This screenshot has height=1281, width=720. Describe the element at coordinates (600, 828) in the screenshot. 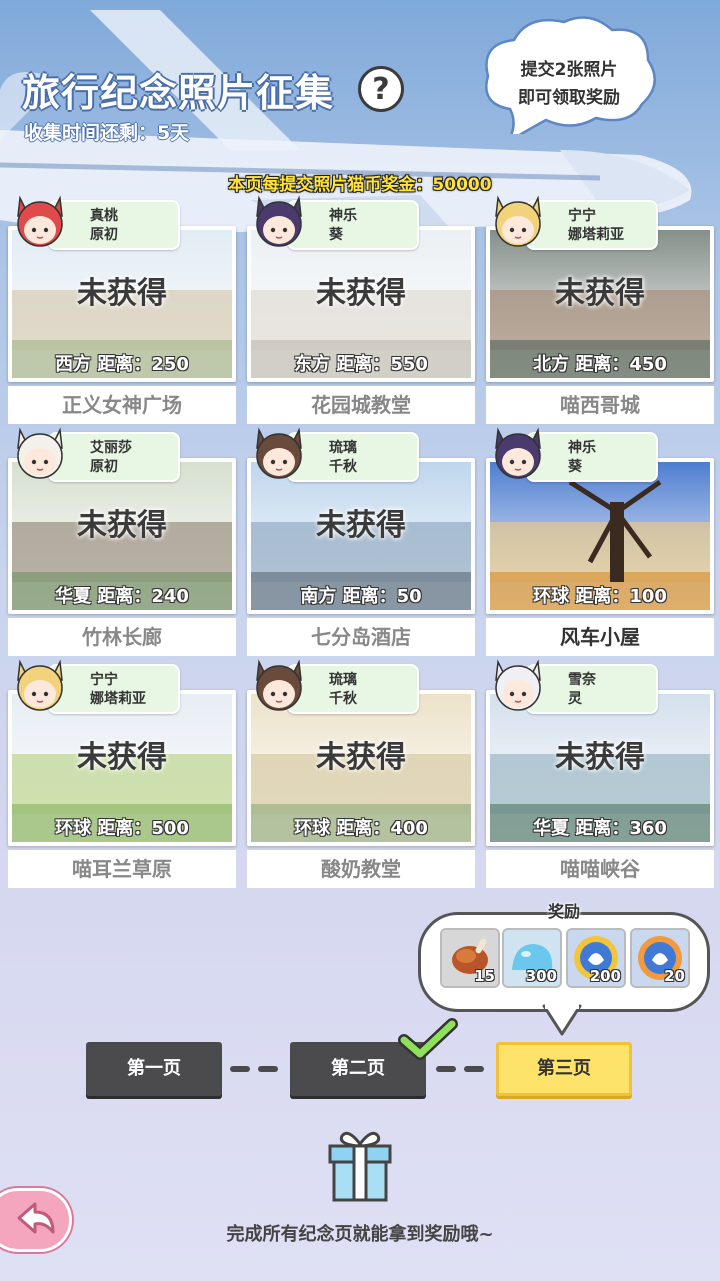

I see `photo-distance: 华夏 距离：360` at that location.